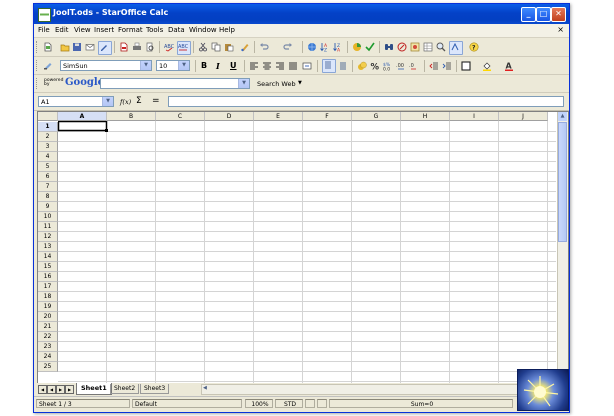 The width and height of the screenshot is (614, 416). What do you see at coordinates (376, 116) in the screenshot?
I see `column-header-g: G` at bounding box center [376, 116].